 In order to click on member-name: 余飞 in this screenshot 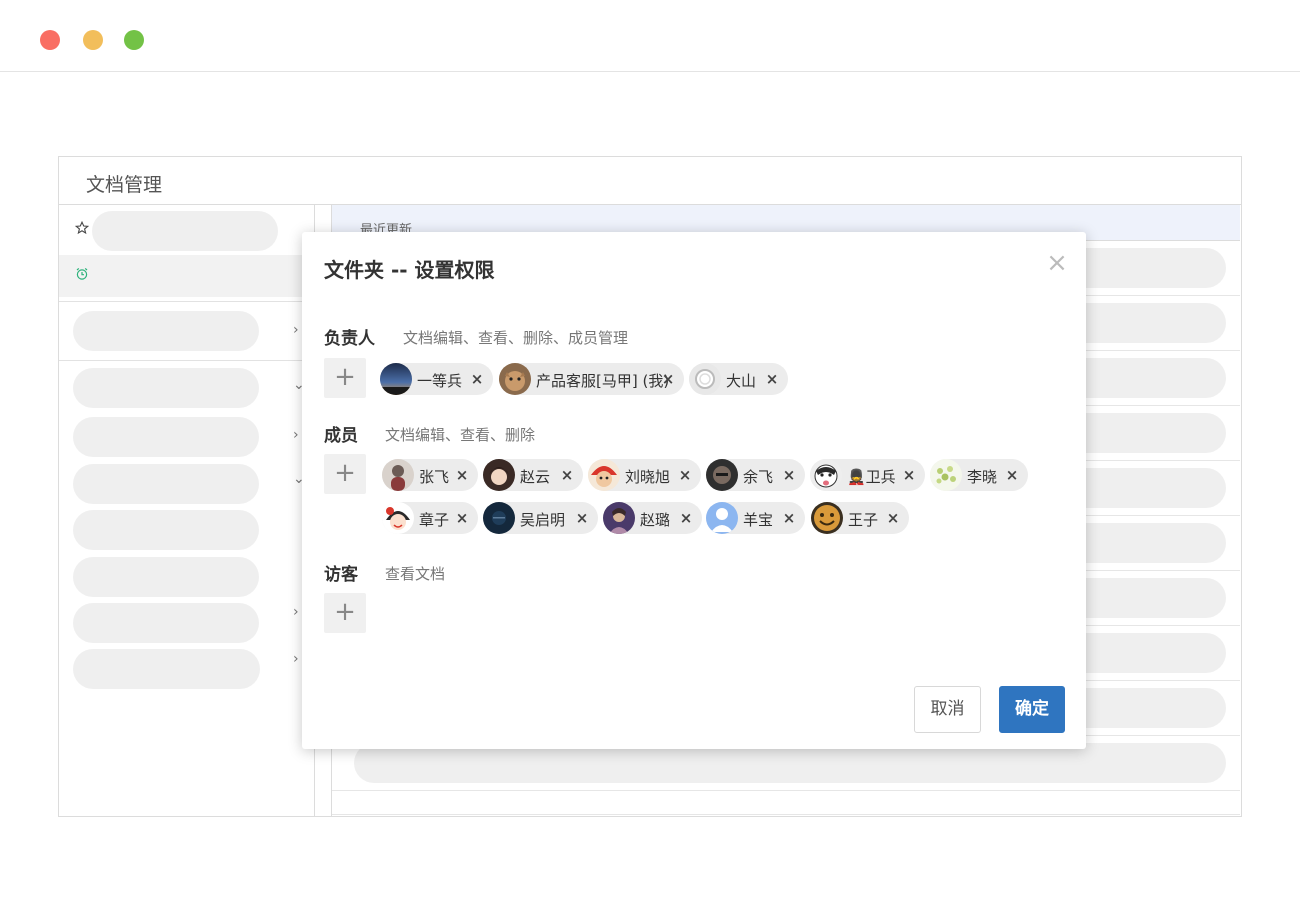, I will do `click(758, 477)`.